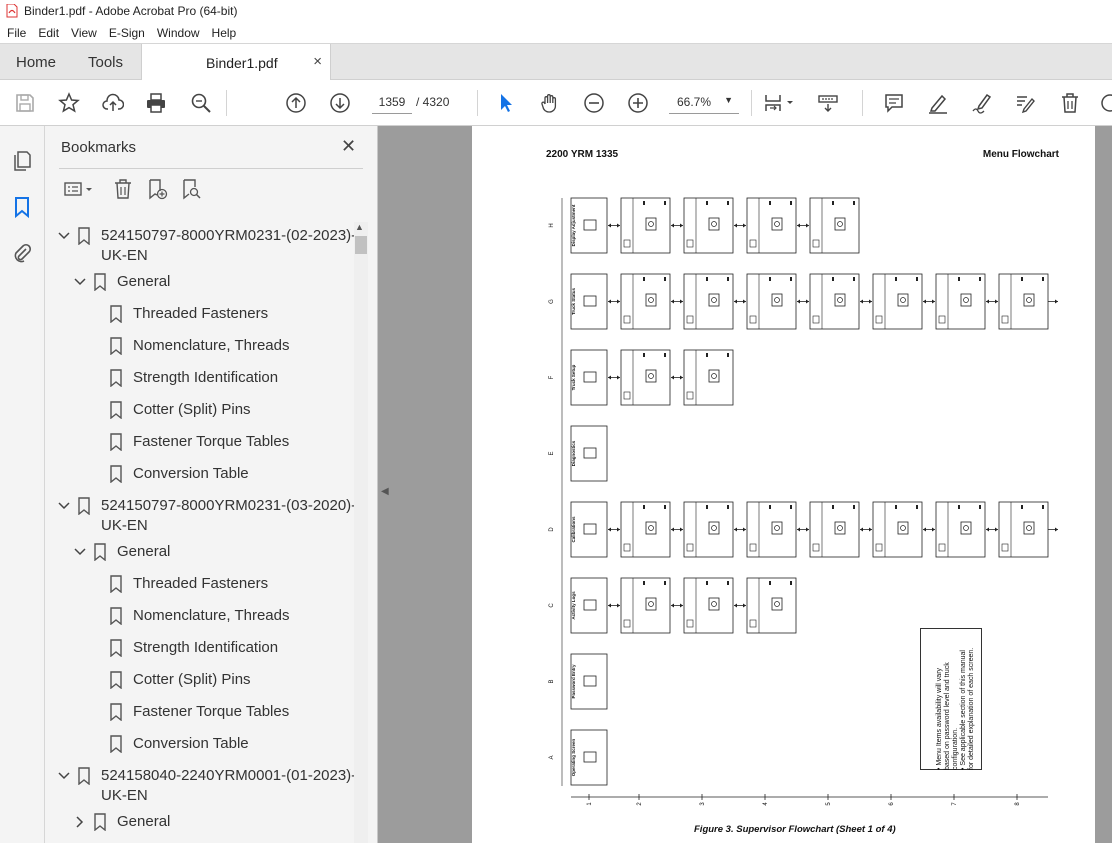 Image resolution: width=1112 pixels, height=843 pixels. What do you see at coordinates (211, 345) in the screenshot?
I see `bookmark-label: Nomenclature, Threads` at bounding box center [211, 345].